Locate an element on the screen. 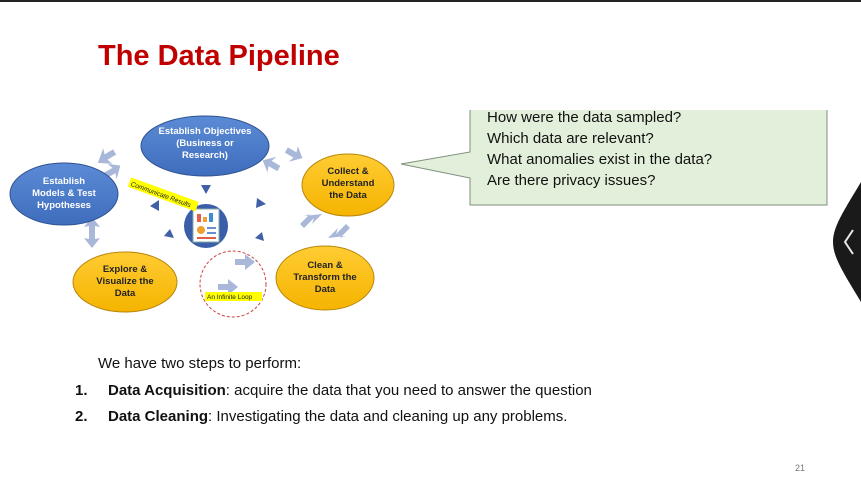 Image resolution: width=861 pixels, height=490 pixels. svg-text: Models & Test is located at coordinates (64, 193).